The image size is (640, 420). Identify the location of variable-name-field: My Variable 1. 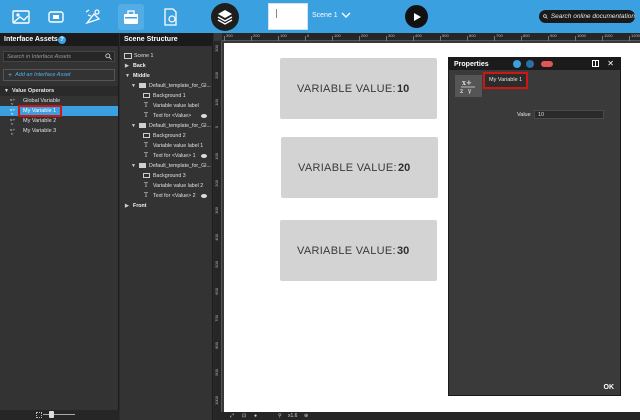
(505, 80).